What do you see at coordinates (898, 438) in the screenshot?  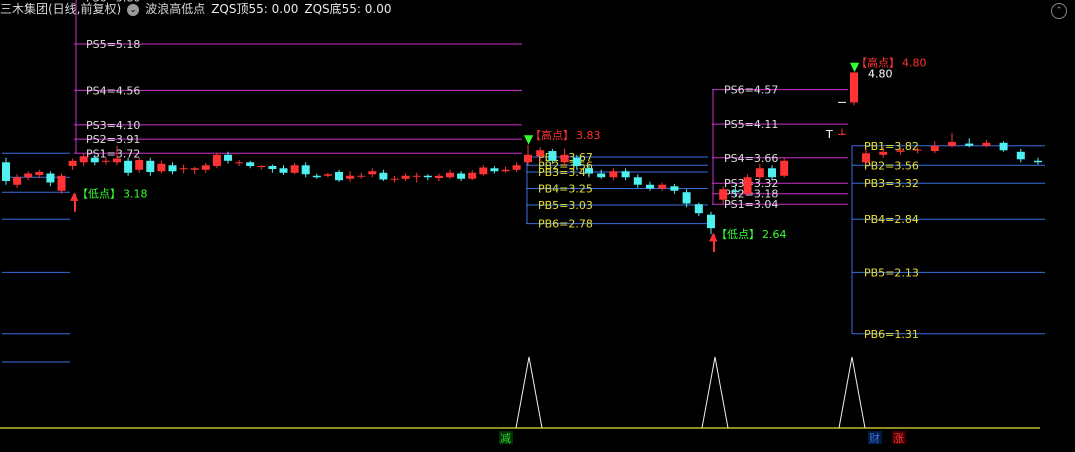 I see `signal-glyph-2: 涨` at bounding box center [898, 438].